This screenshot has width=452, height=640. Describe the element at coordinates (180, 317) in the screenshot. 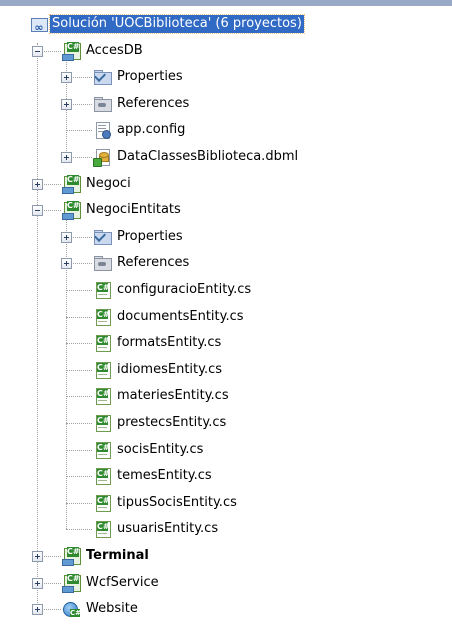

I see `tree-item-label: documentsEntity.cs` at that location.